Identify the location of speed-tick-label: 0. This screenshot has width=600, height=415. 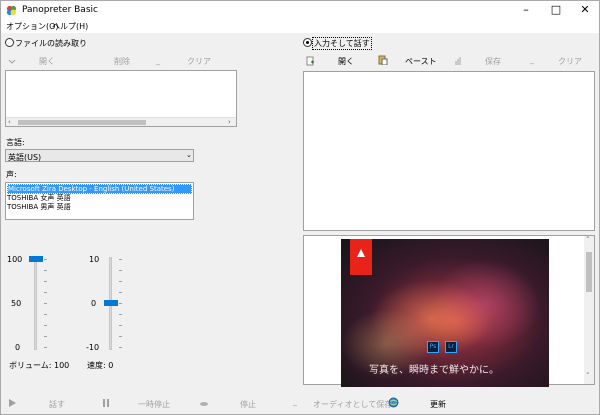
(94, 303).